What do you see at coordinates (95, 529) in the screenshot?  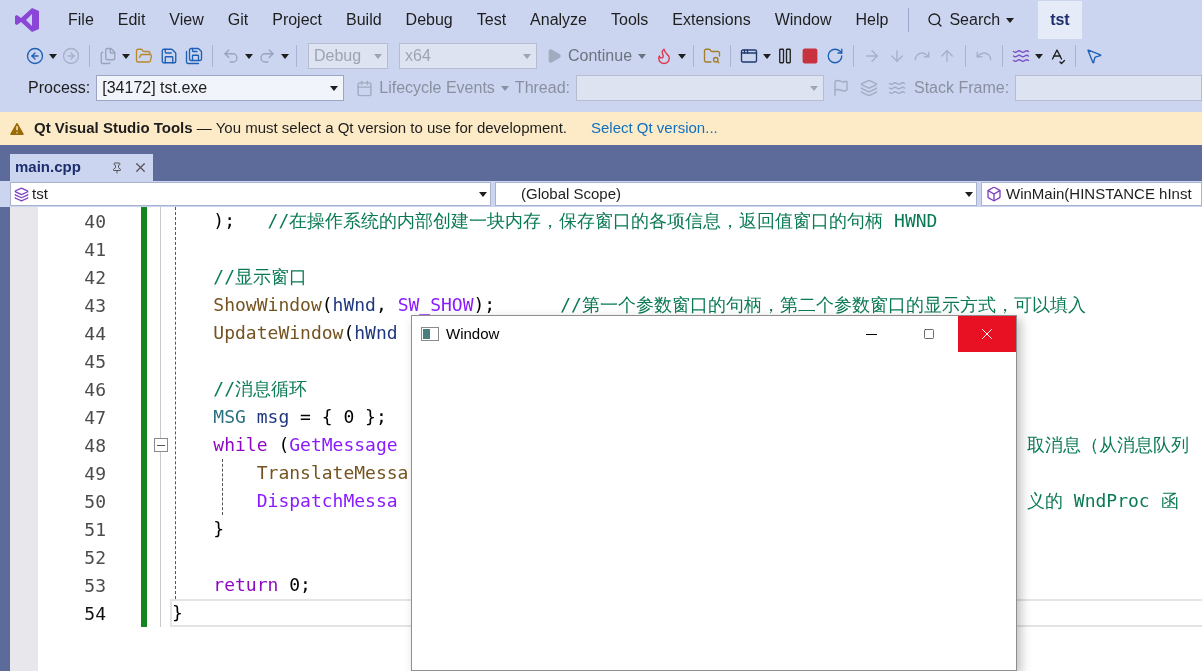 I see `line-number: 51` at bounding box center [95, 529].